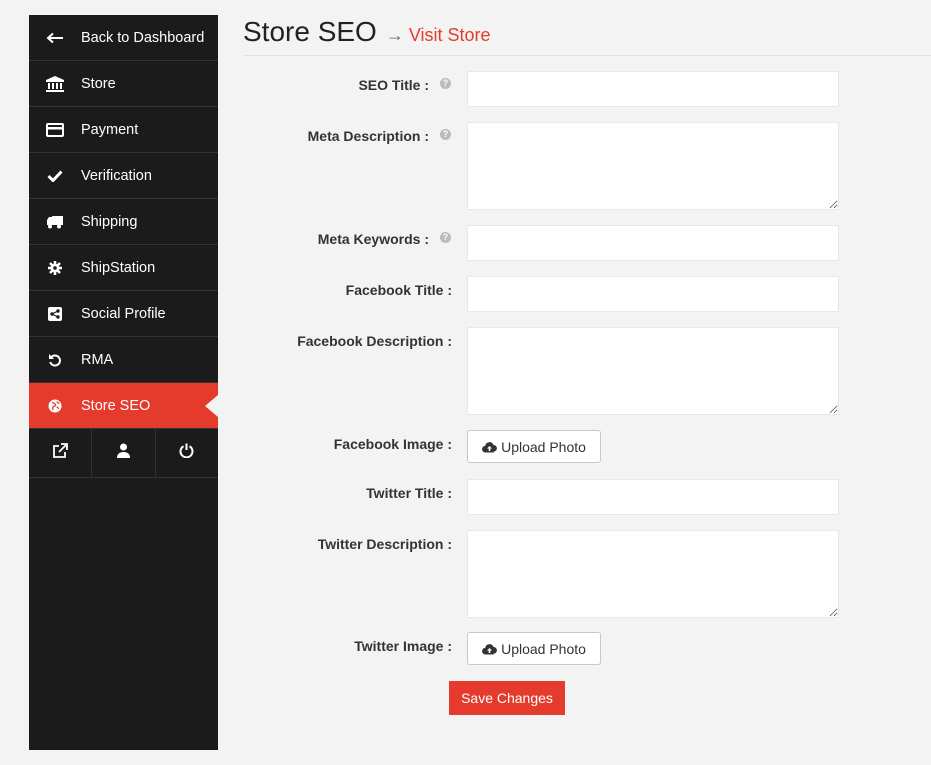 This screenshot has width=931, height=765. I want to click on sidebar-item-social-profile: Social Profile, so click(123, 314).